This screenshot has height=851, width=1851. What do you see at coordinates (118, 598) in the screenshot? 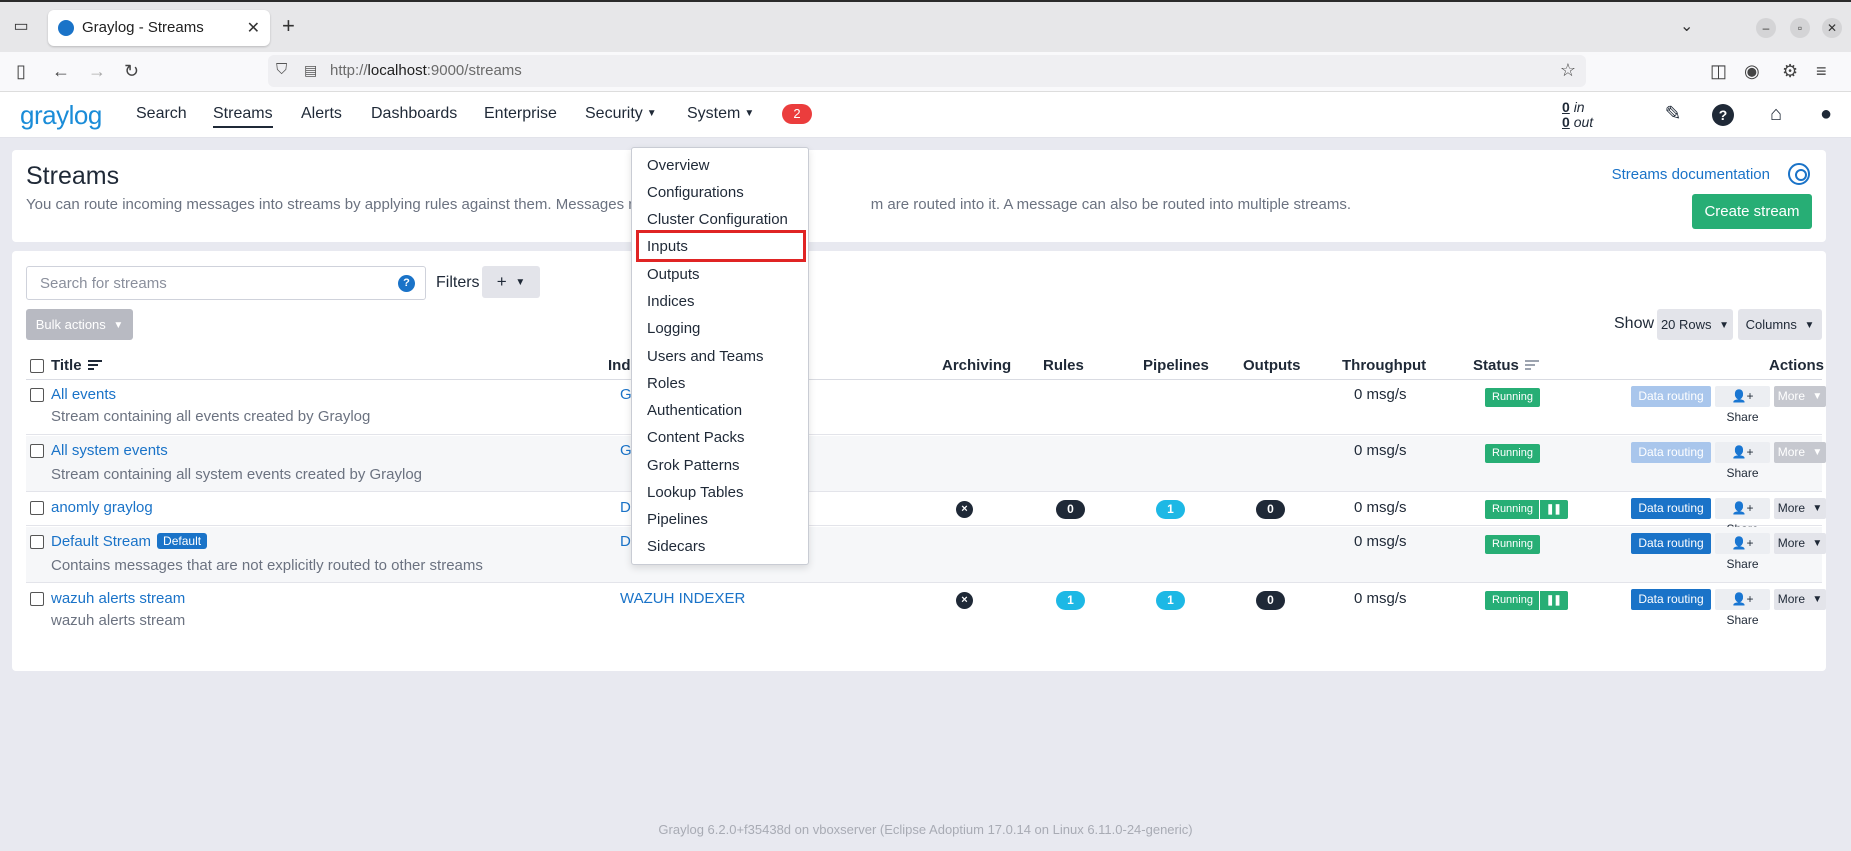
I see `stream-title-link: wazuh alerts stream` at bounding box center [118, 598].